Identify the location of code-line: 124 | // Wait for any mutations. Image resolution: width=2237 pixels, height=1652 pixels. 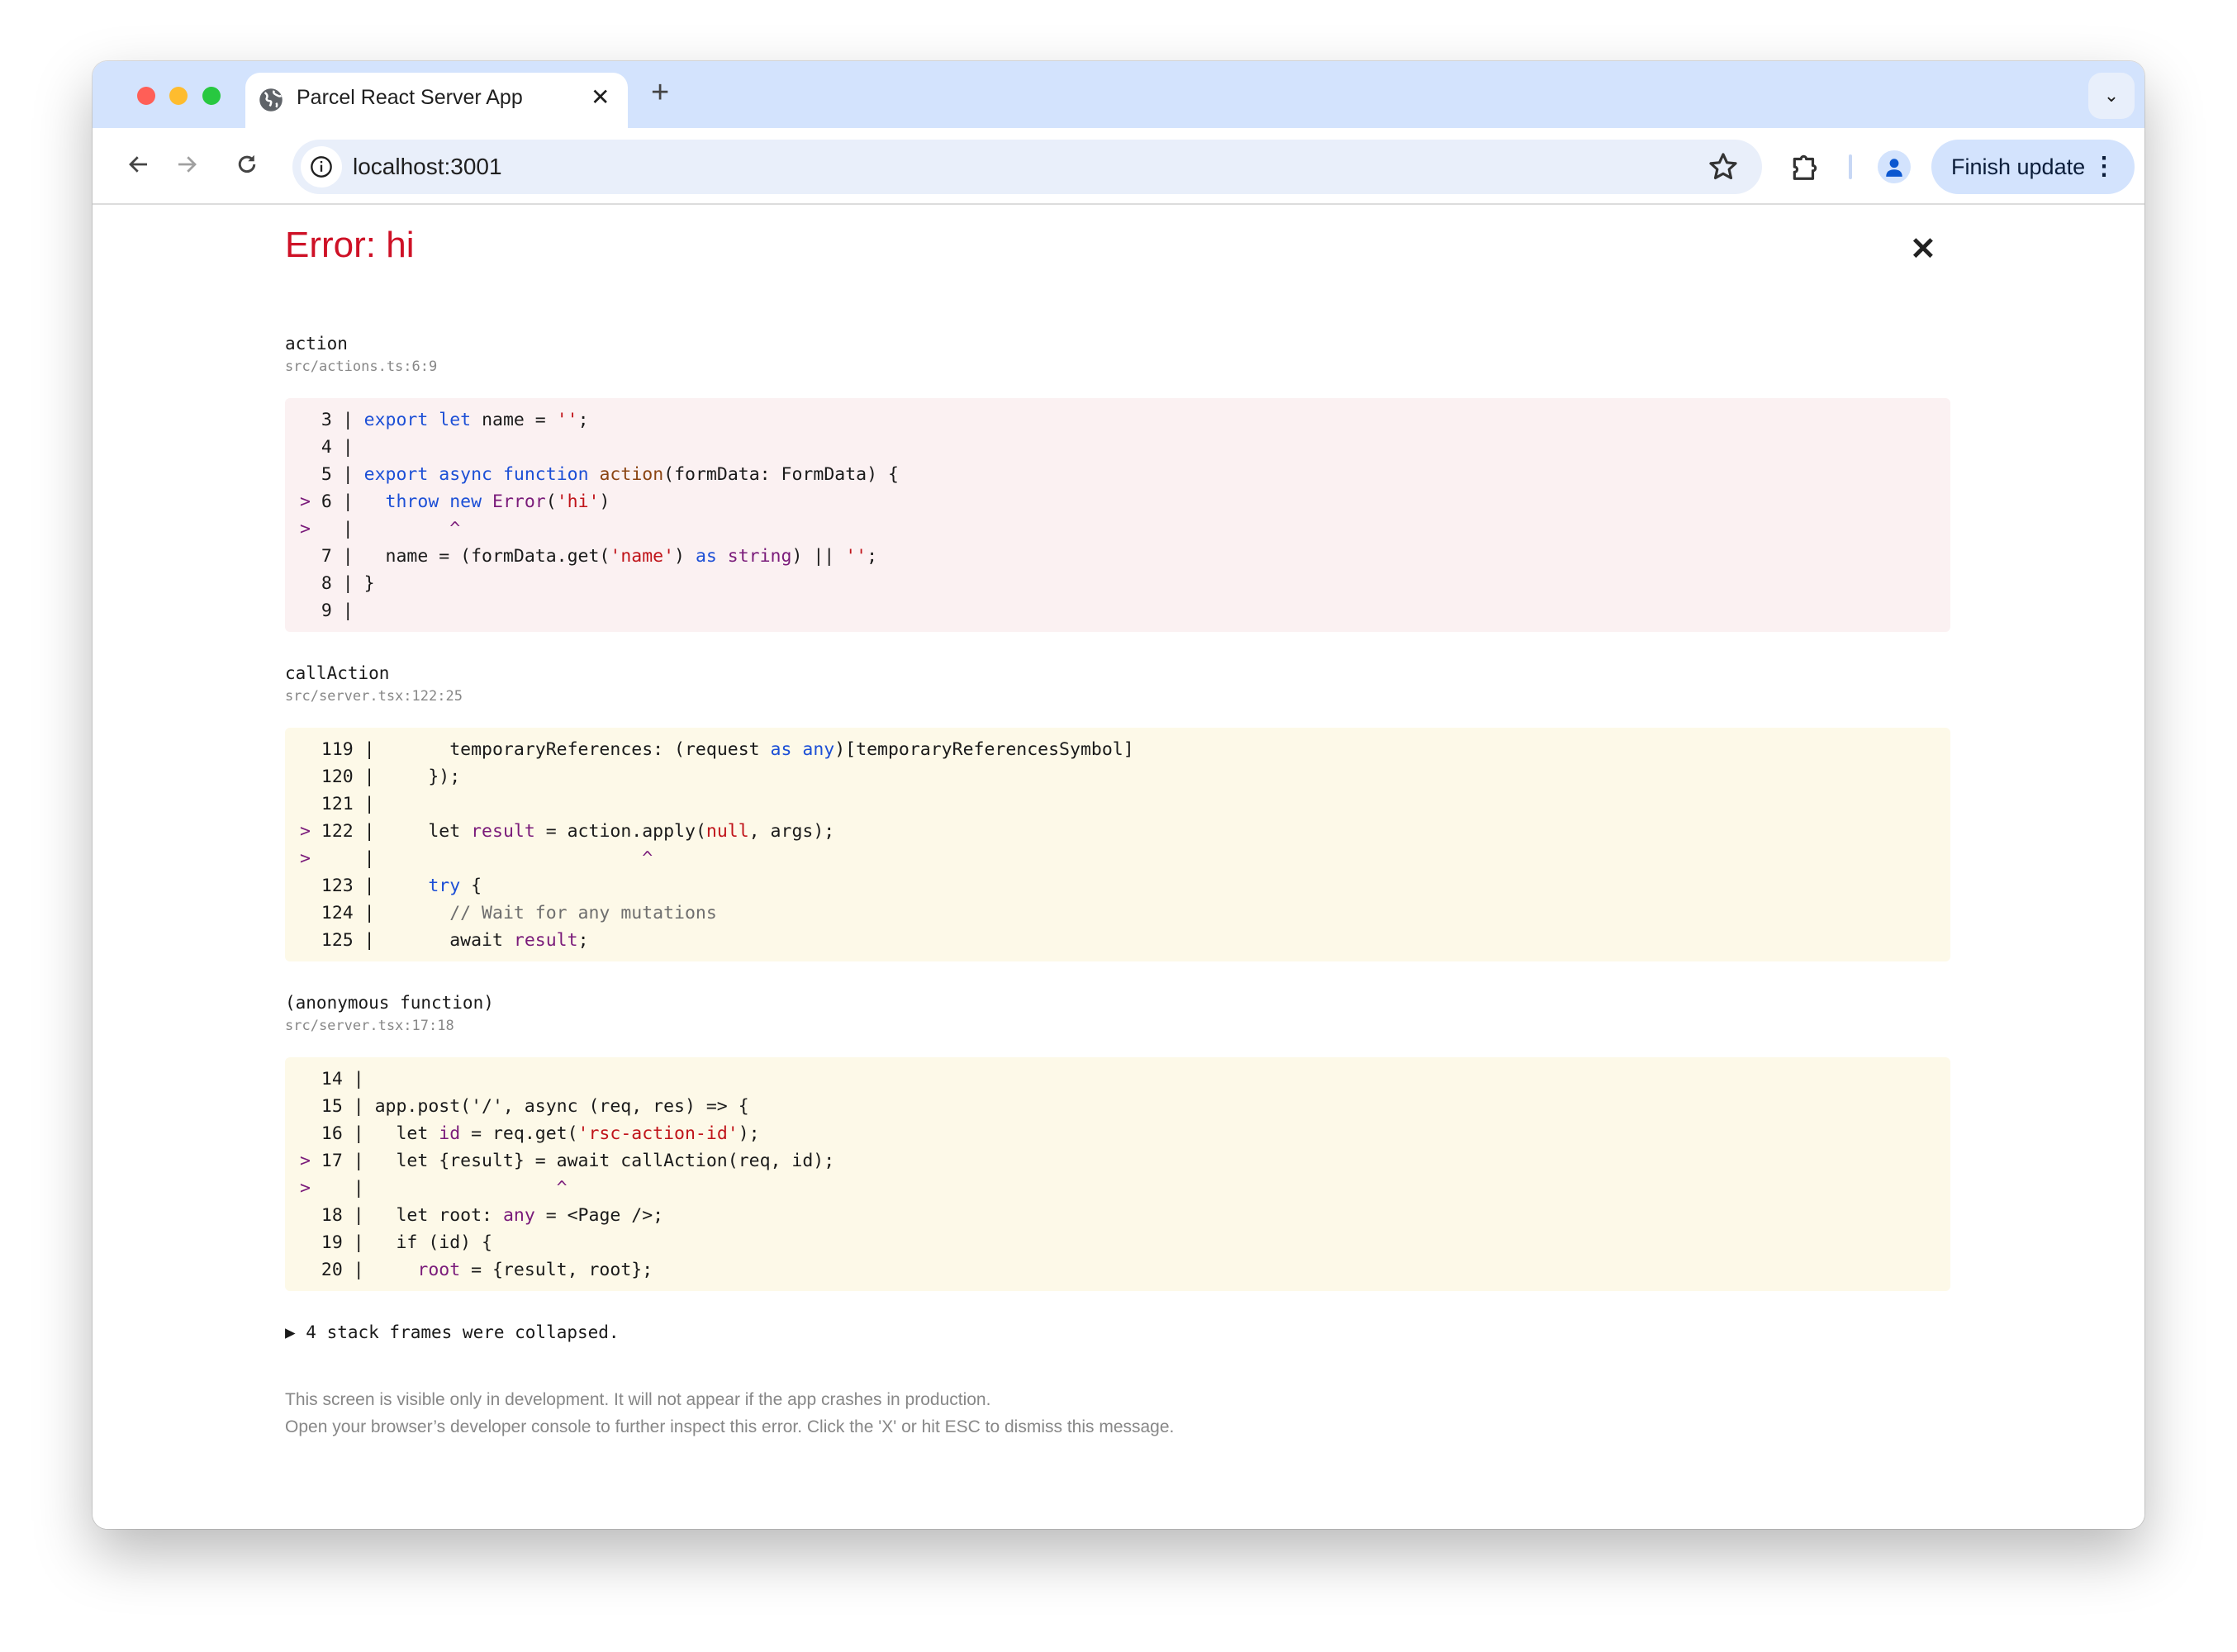
(1118, 913).